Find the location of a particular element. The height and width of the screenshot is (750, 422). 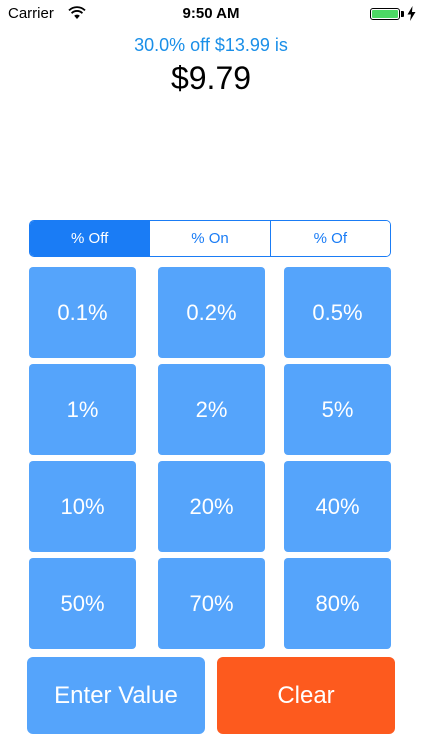

result-summary: 30.0% off $13.99 is is located at coordinates (211, 45).